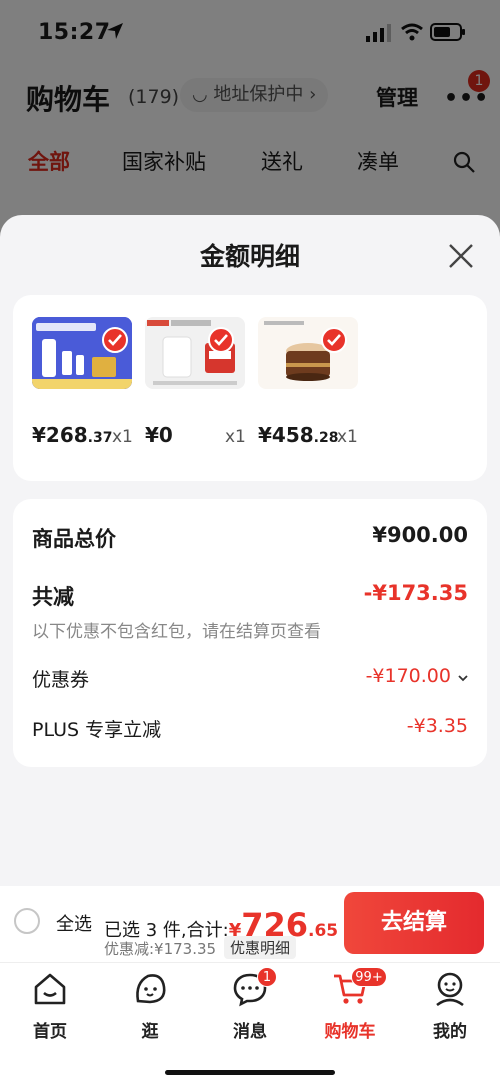 The image size is (500, 1083). What do you see at coordinates (50, 1032) in the screenshot?
I see `tab-home-label: 首页` at bounding box center [50, 1032].